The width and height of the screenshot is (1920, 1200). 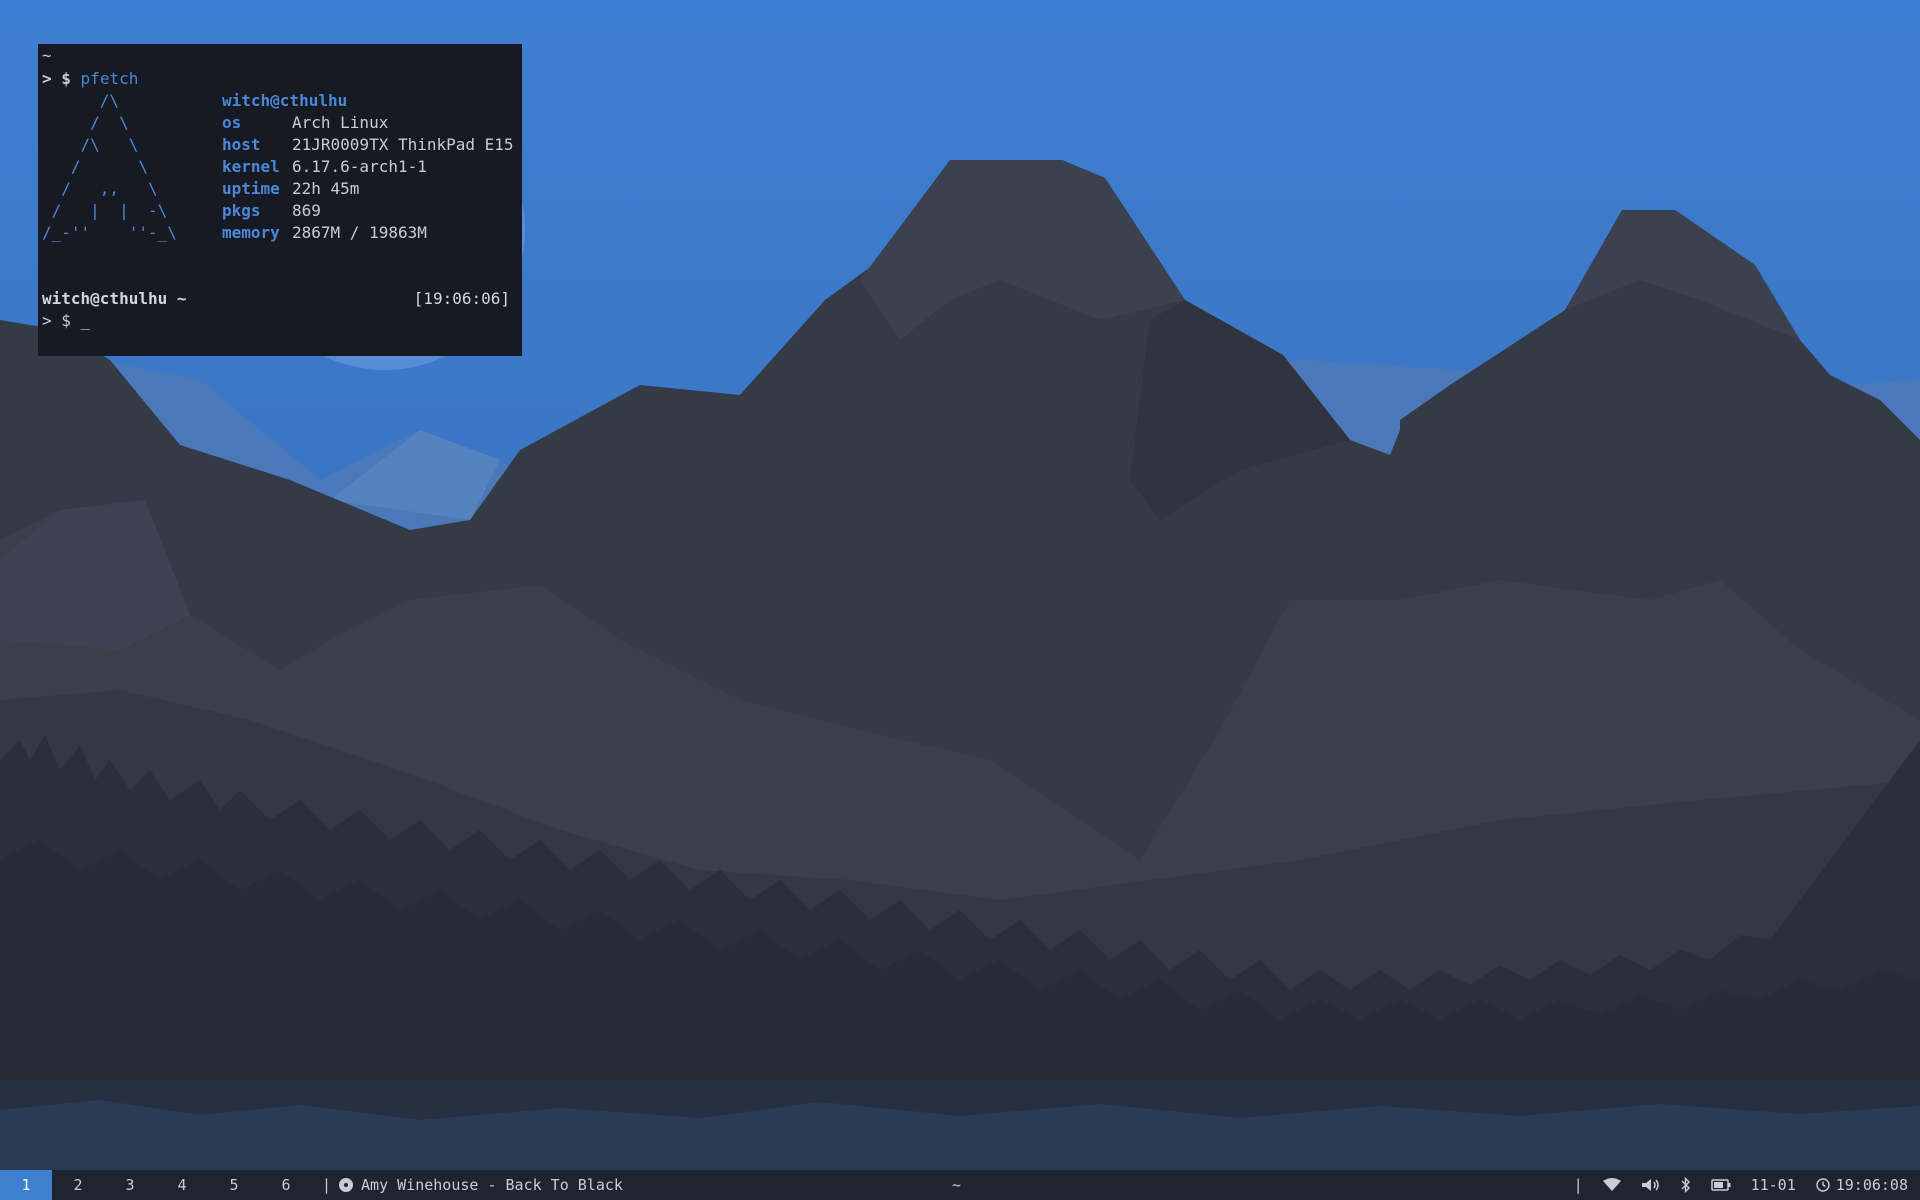 I want to click on bluetooth-icon, so click(x=1686, y=1185).